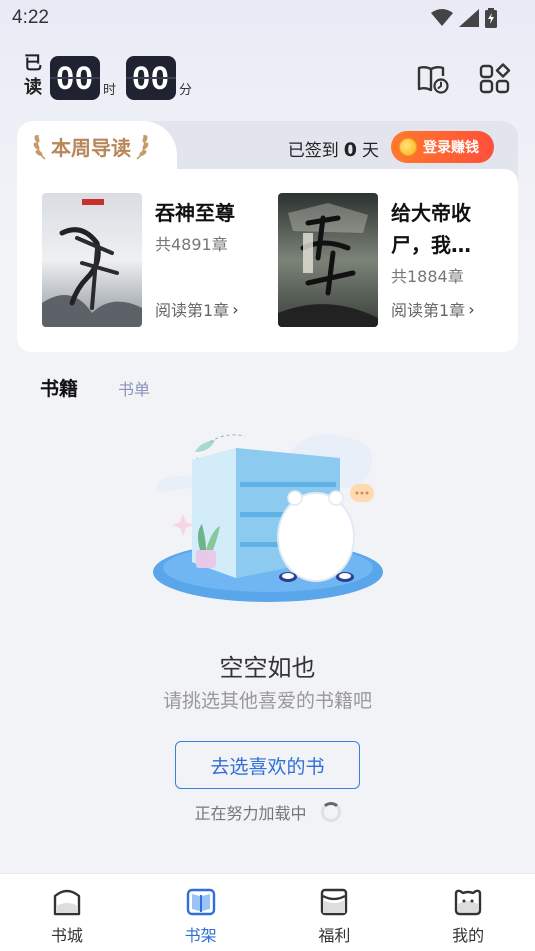 This screenshot has width=535, height=951. Describe the element at coordinates (250, 813) in the screenshot. I see `loading-text: 正在努力加载中` at that location.